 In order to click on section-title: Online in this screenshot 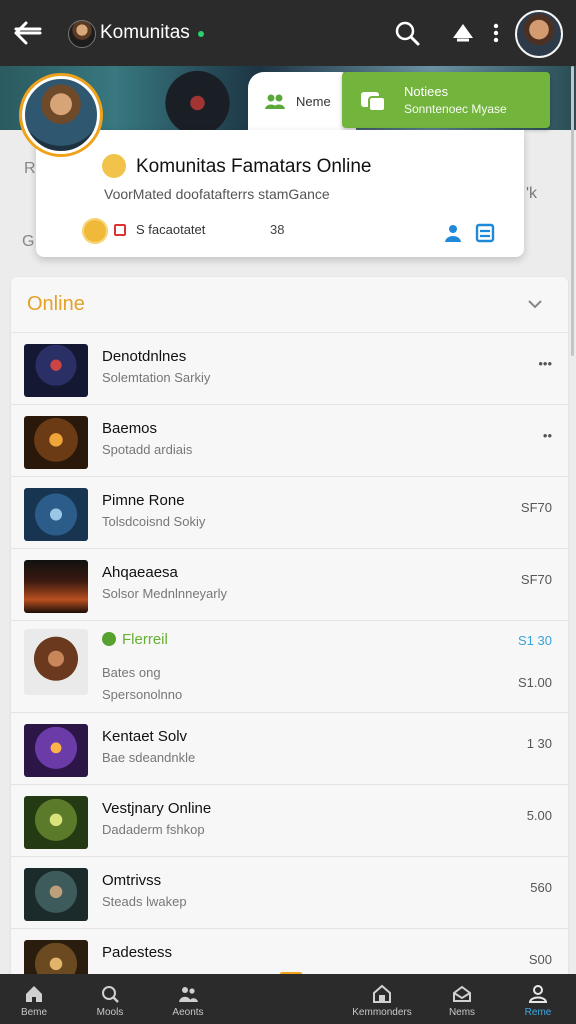, I will do `click(56, 304)`.